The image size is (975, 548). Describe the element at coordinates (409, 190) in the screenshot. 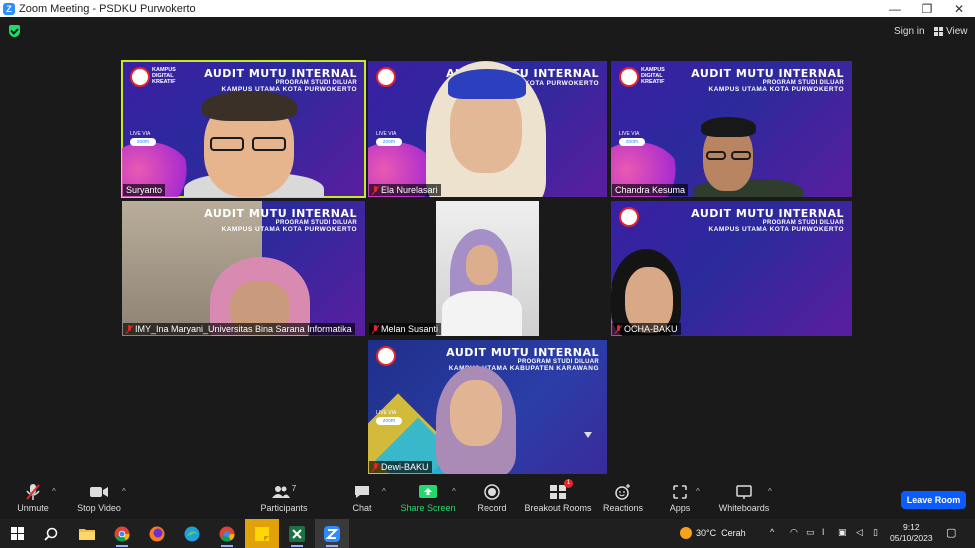

I see `participant-name: Ela Nurelasari` at that location.